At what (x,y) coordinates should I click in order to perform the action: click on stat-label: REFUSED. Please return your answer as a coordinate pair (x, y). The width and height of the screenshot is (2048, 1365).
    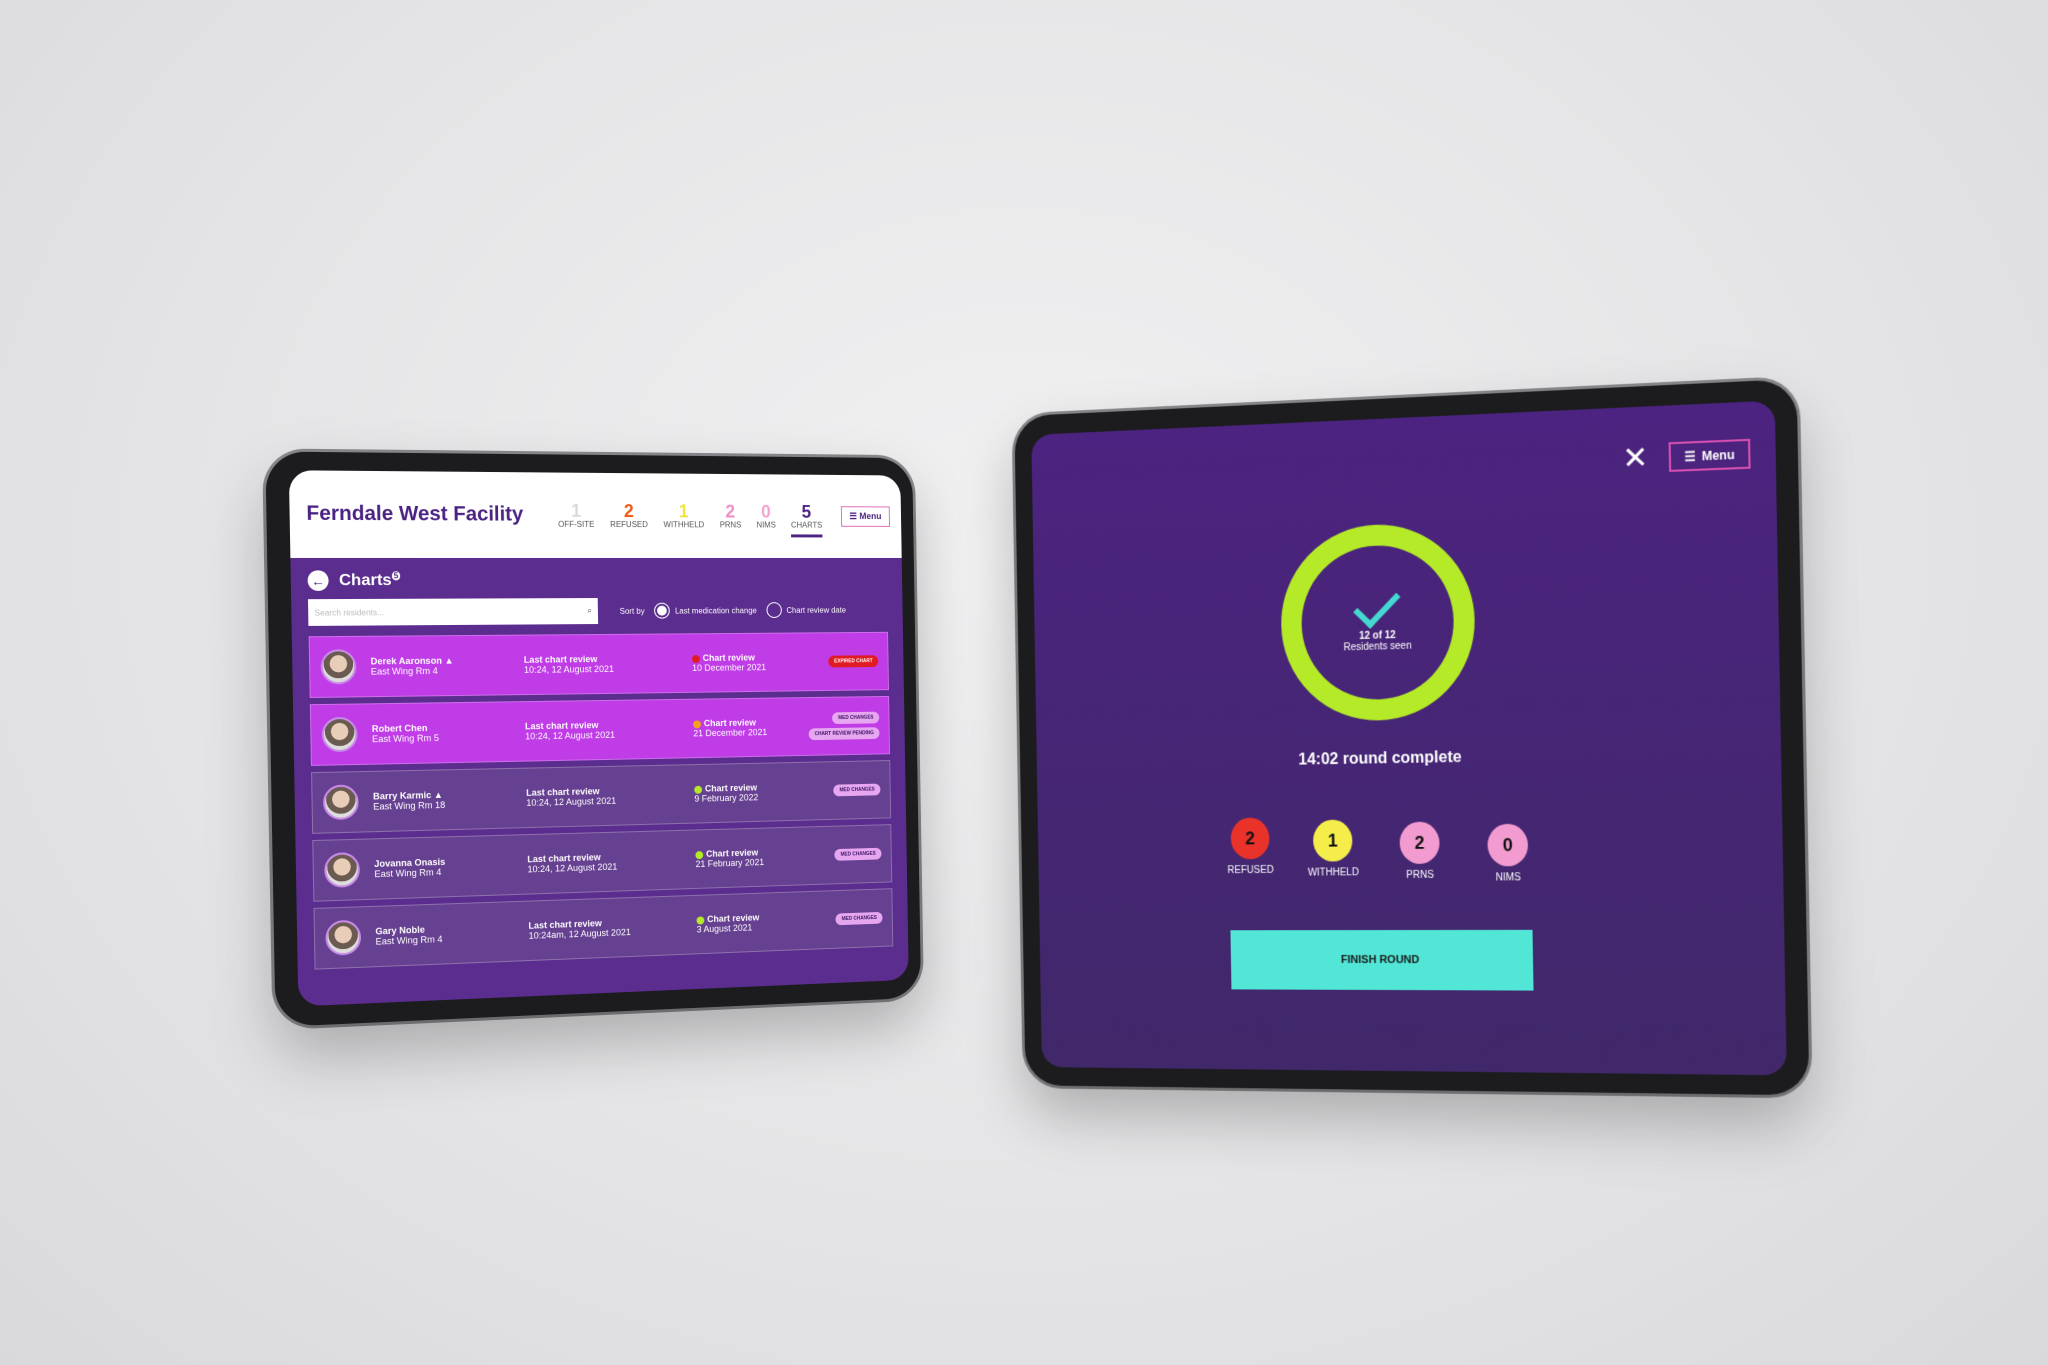
    Looking at the image, I should click on (629, 524).